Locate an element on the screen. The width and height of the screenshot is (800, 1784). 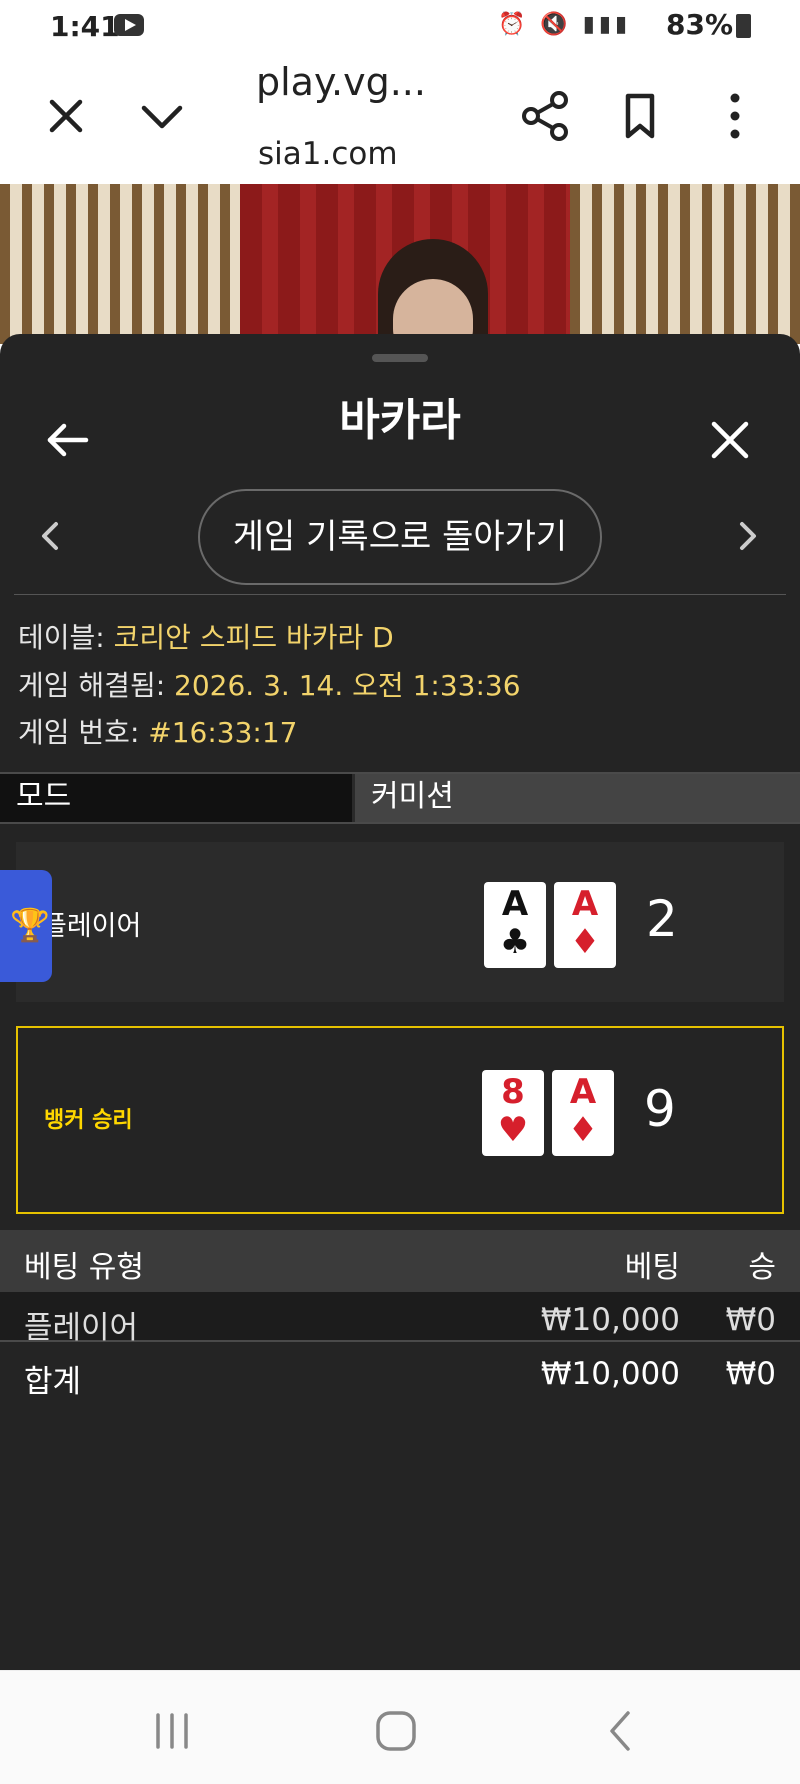
divider is located at coordinates (400, 594).